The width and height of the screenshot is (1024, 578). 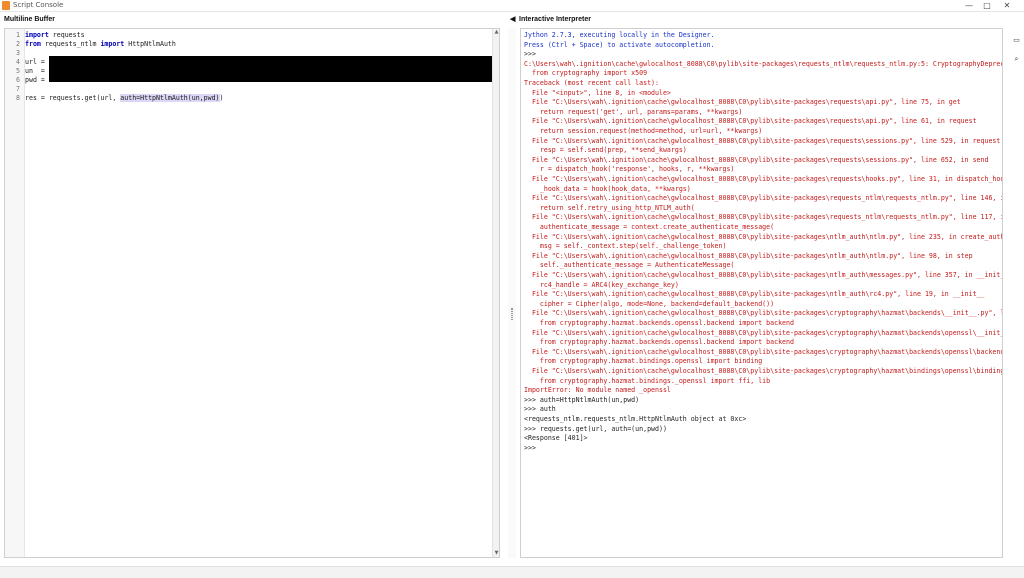 I want to click on code-text: pwd =, so click(x=37, y=80).